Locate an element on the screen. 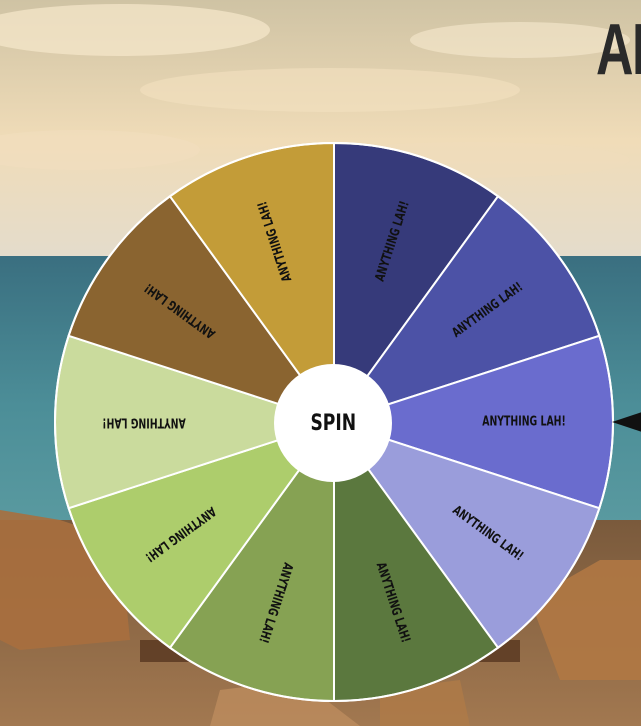 The height and width of the screenshot is (726, 641). page-heading: AN is located at coordinates (618, 50).